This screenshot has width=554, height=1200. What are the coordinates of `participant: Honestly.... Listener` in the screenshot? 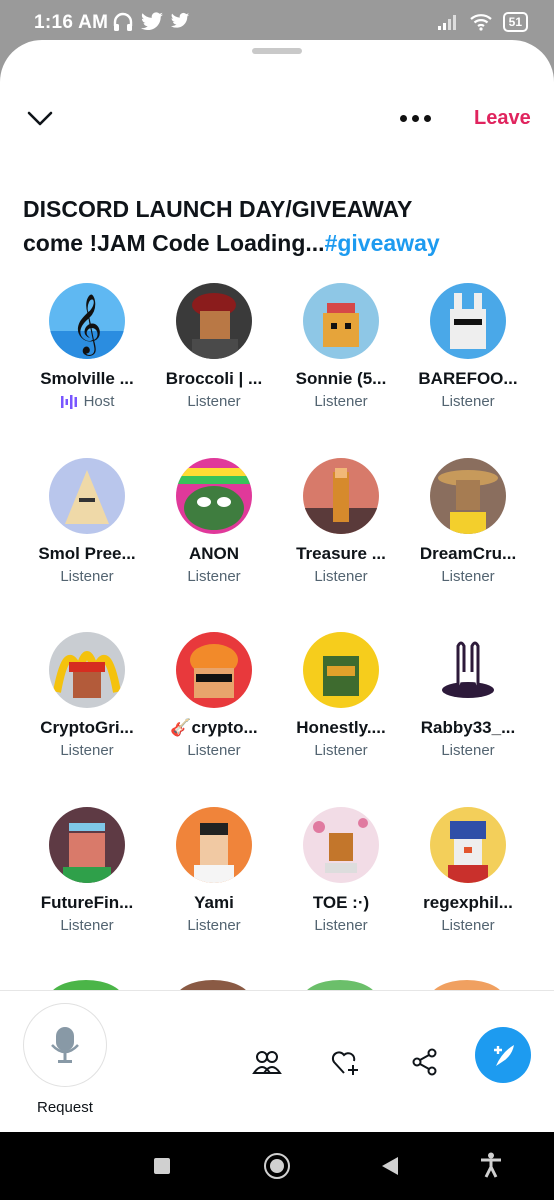 It's located at (341, 695).